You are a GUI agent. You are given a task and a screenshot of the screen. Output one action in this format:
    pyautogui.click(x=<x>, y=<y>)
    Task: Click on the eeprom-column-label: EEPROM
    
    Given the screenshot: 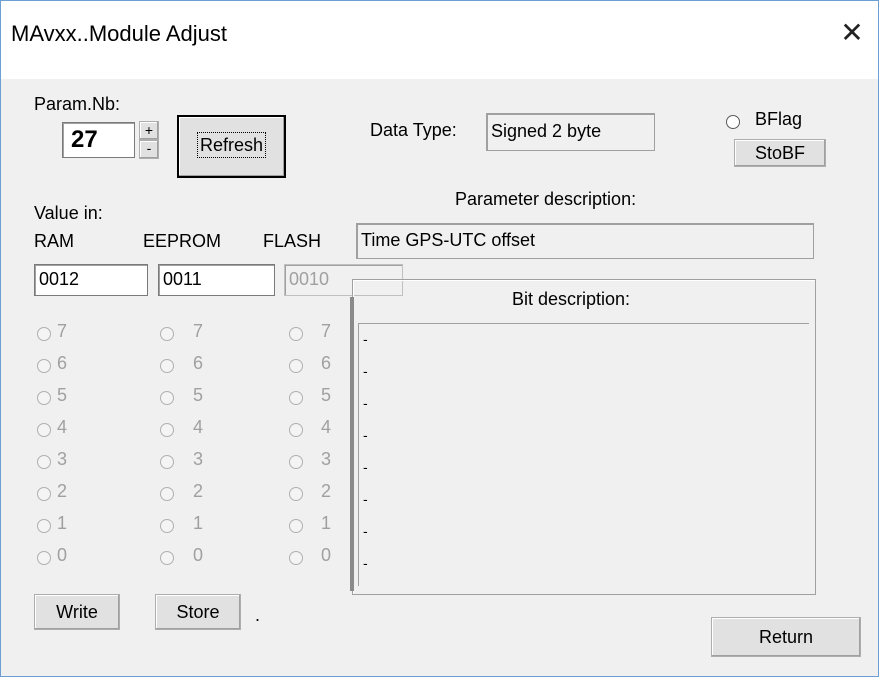 What is the action you would take?
    pyautogui.click(x=182, y=241)
    